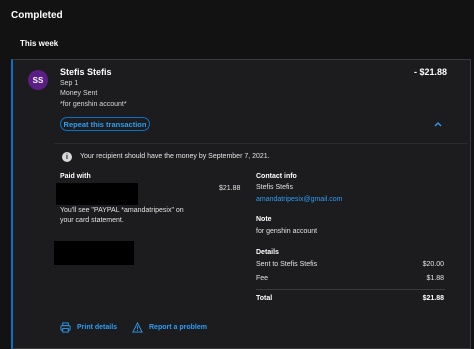 The width and height of the screenshot is (474, 349). What do you see at coordinates (86, 72) in the screenshot?
I see `recipient-name: Stefis Stefis` at bounding box center [86, 72].